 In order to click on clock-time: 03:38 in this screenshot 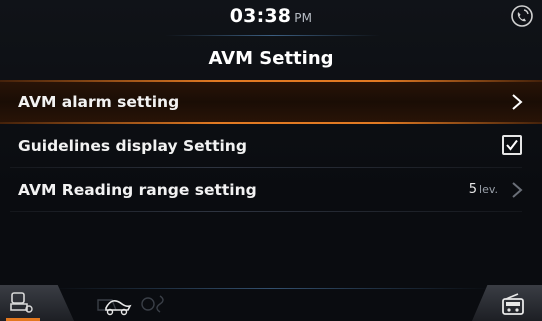, I will do `click(260, 16)`.